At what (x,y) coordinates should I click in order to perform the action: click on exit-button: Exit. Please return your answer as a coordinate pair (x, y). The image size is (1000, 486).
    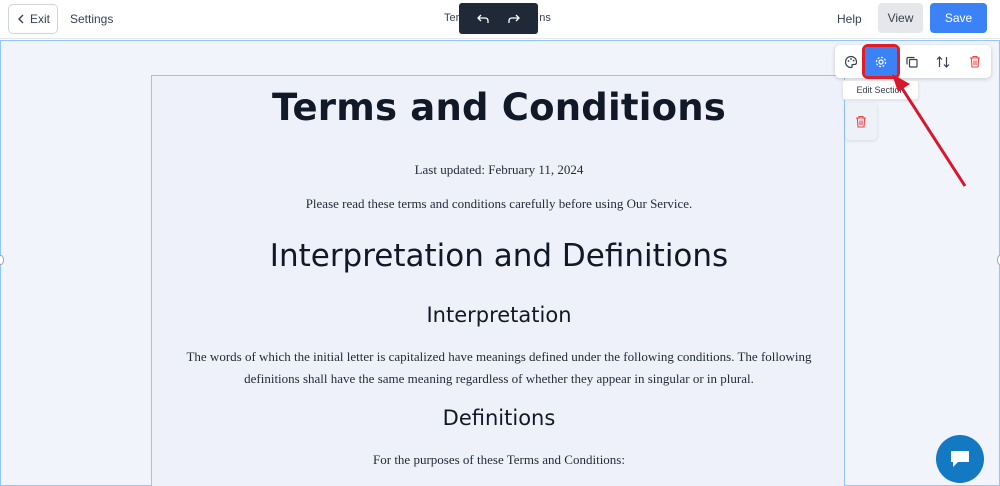
    Looking at the image, I should click on (33, 19).